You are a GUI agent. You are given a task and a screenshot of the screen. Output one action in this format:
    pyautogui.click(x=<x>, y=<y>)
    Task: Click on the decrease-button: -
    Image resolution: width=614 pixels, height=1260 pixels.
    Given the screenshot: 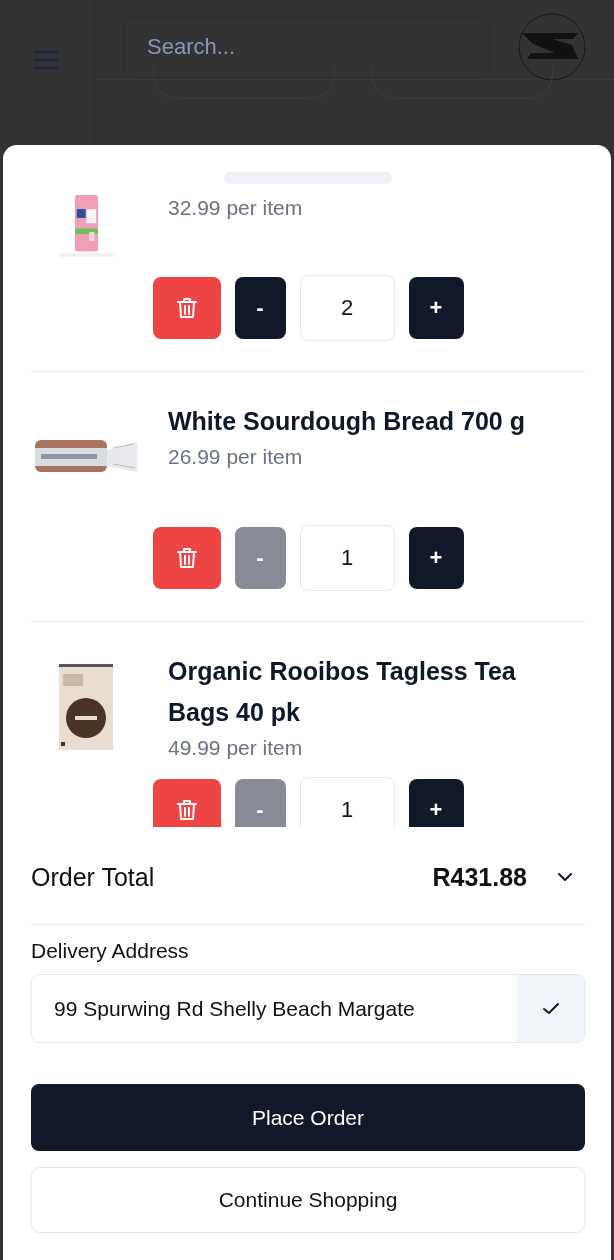 What is the action you would take?
    pyautogui.click(x=260, y=308)
    